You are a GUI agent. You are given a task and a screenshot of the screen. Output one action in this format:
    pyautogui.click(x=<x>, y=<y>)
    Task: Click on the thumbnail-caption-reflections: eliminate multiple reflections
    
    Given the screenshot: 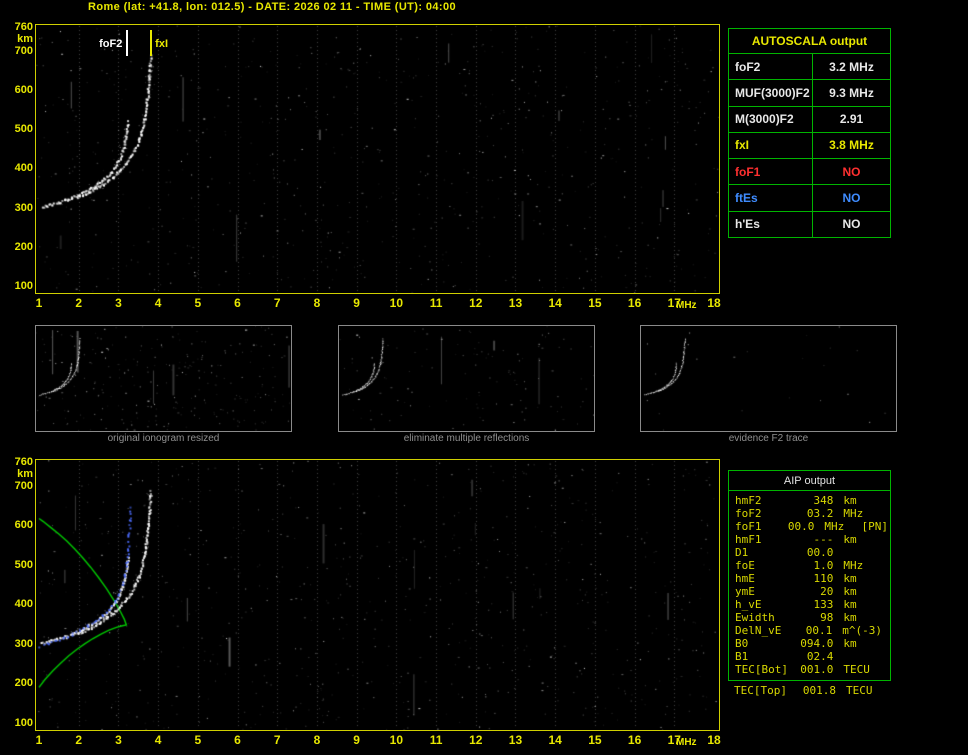 What is the action you would take?
    pyautogui.click(x=466, y=438)
    